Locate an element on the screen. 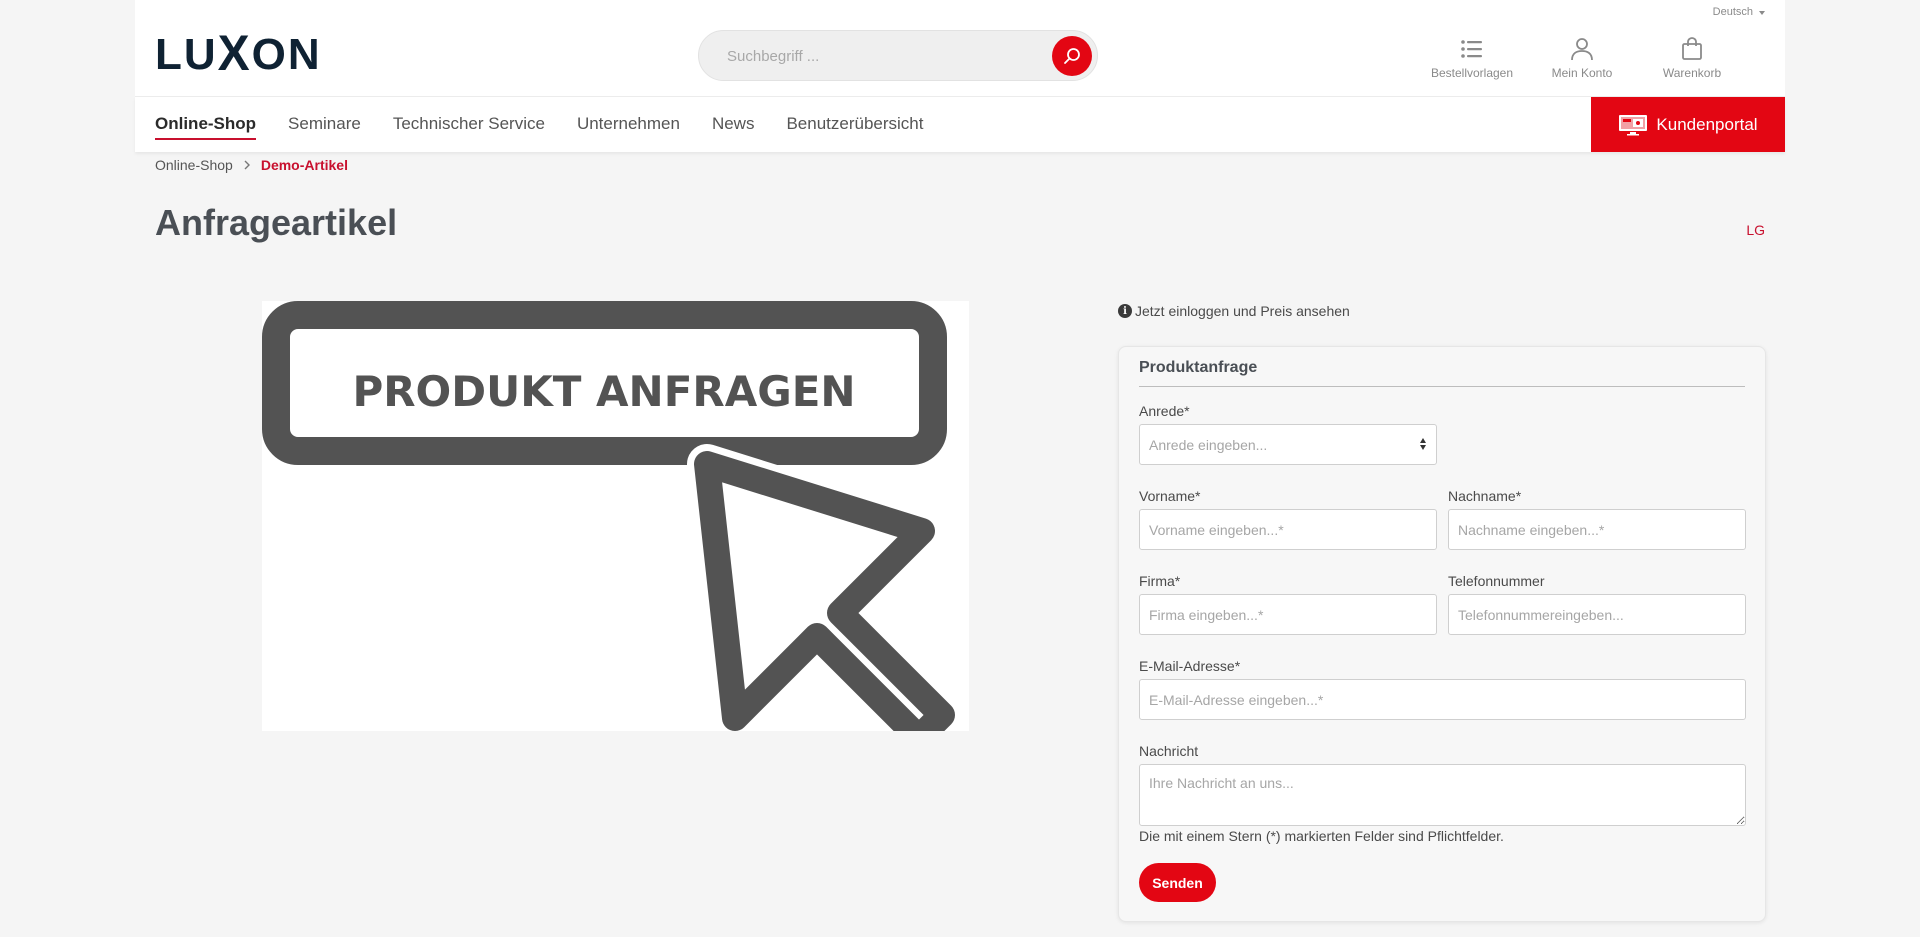 The width and height of the screenshot is (1920, 937). phone-label: Telefonnummer is located at coordinates (1496, 581).